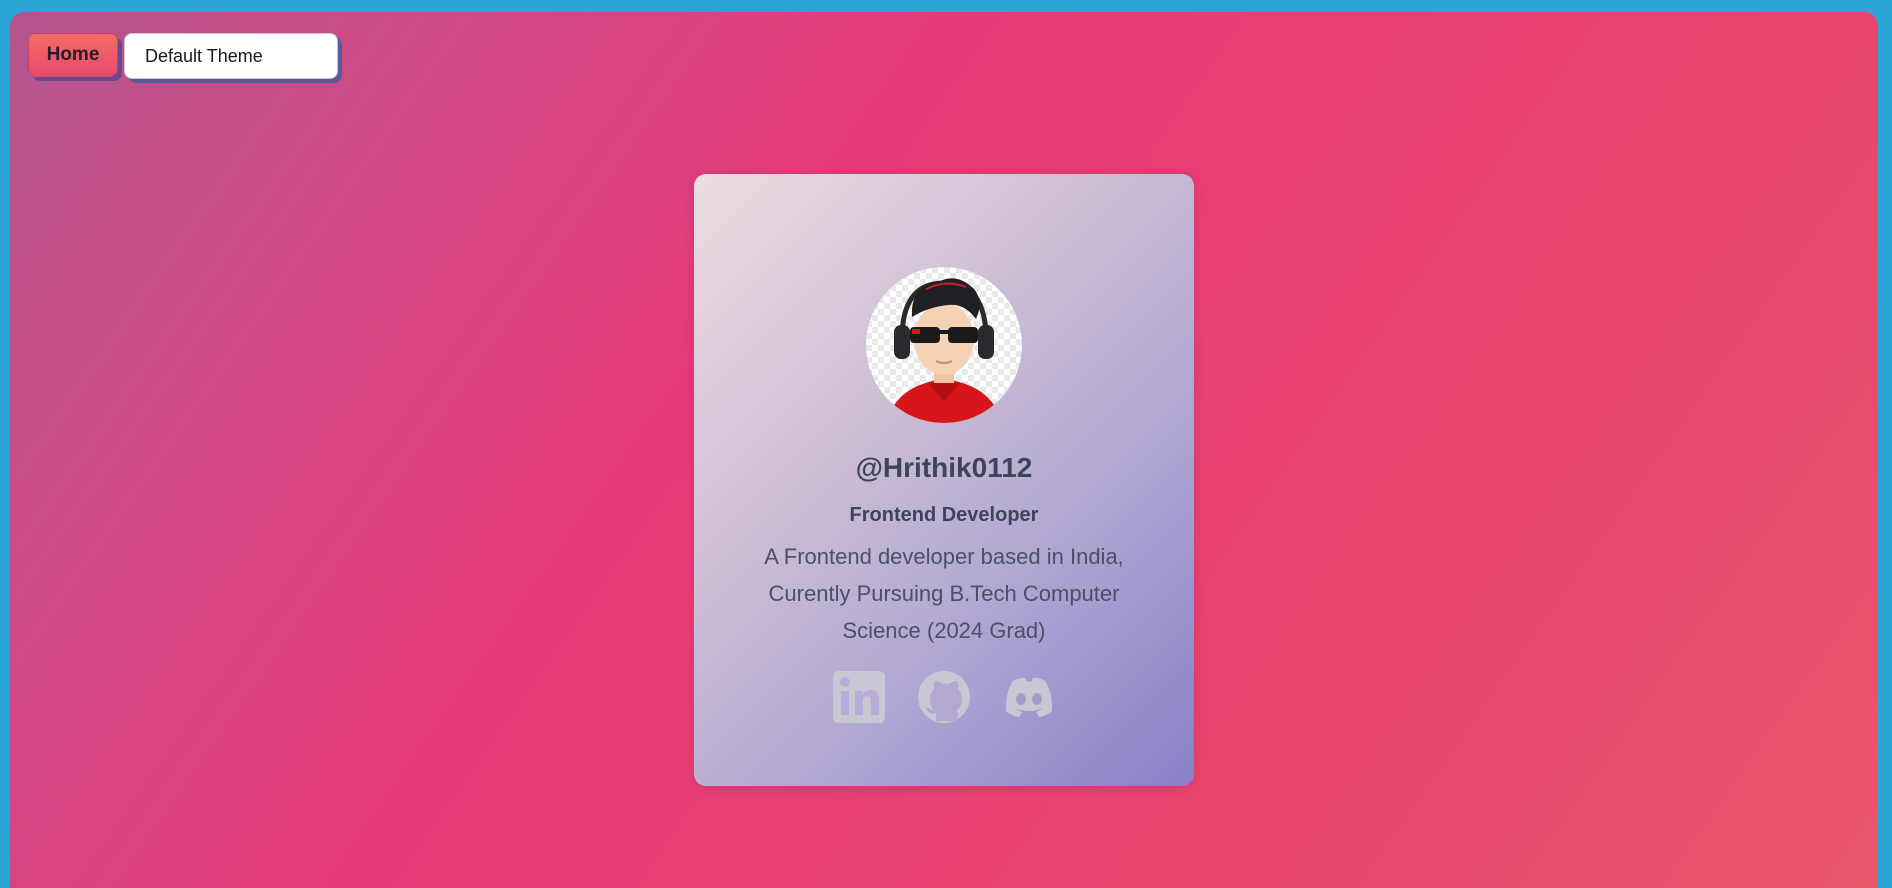 Image resolution: width=1892 pixels, height=888 pixels. I want to click on profile-username: @Hrithik0112, so click(944, 467).